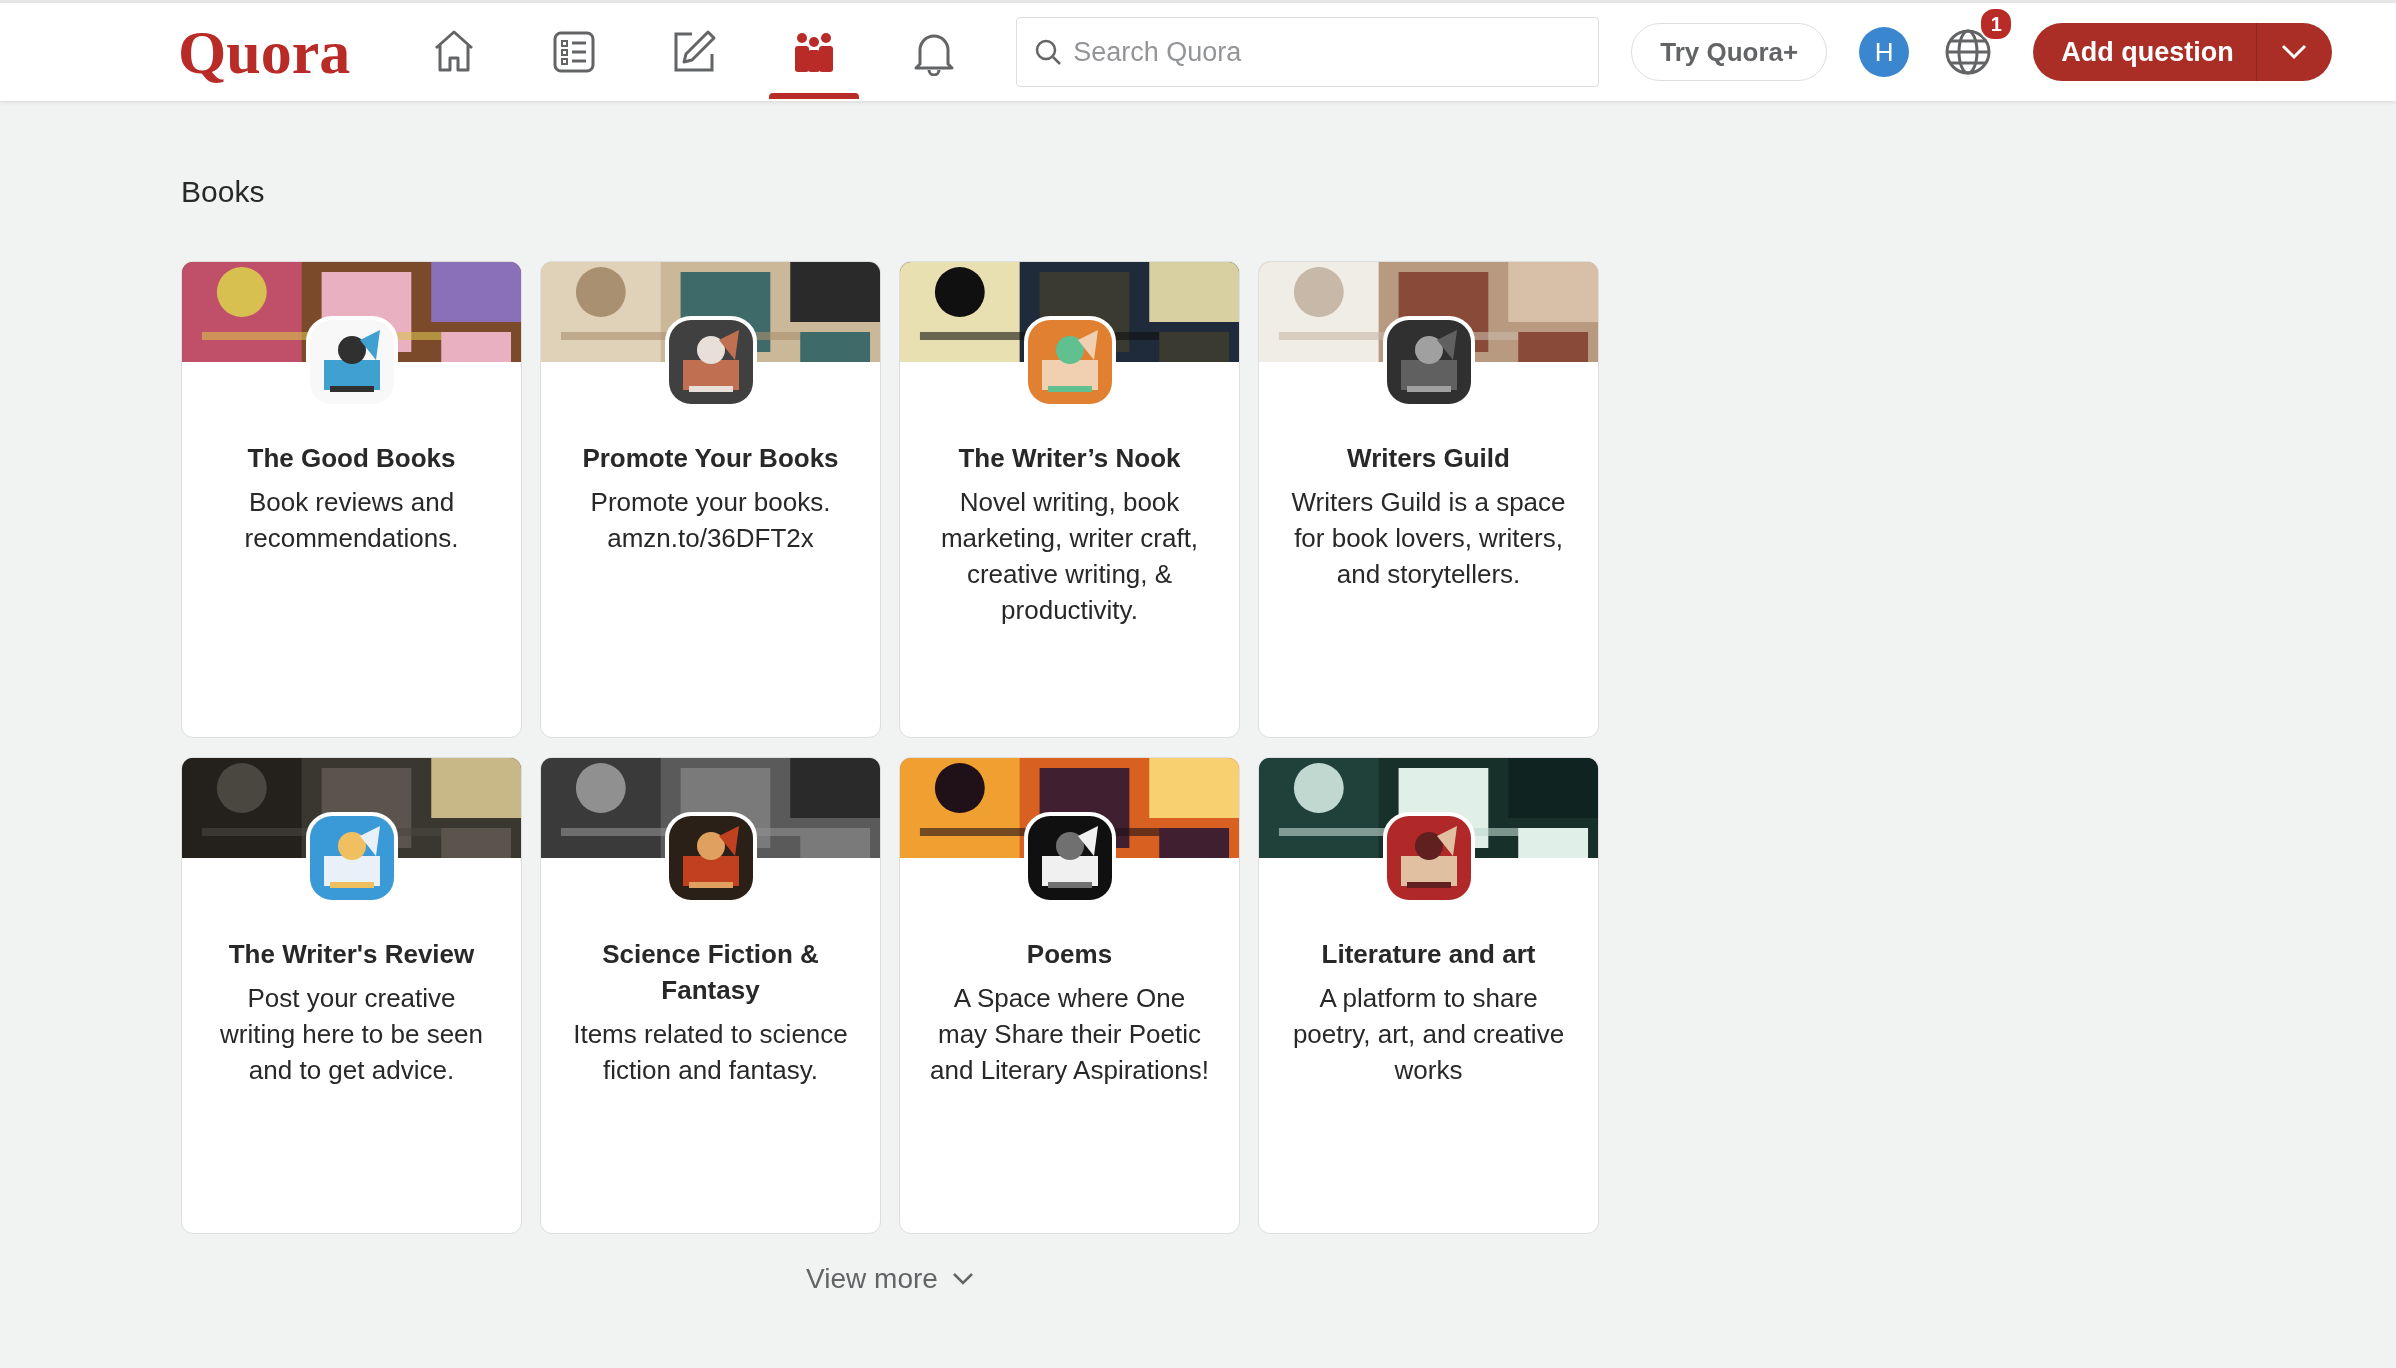 This screenshot has width=2396, height=1368. Describe the element at coordinates (2145, 52) in the screenshot. I see `add-question-button: Add question` at that location.